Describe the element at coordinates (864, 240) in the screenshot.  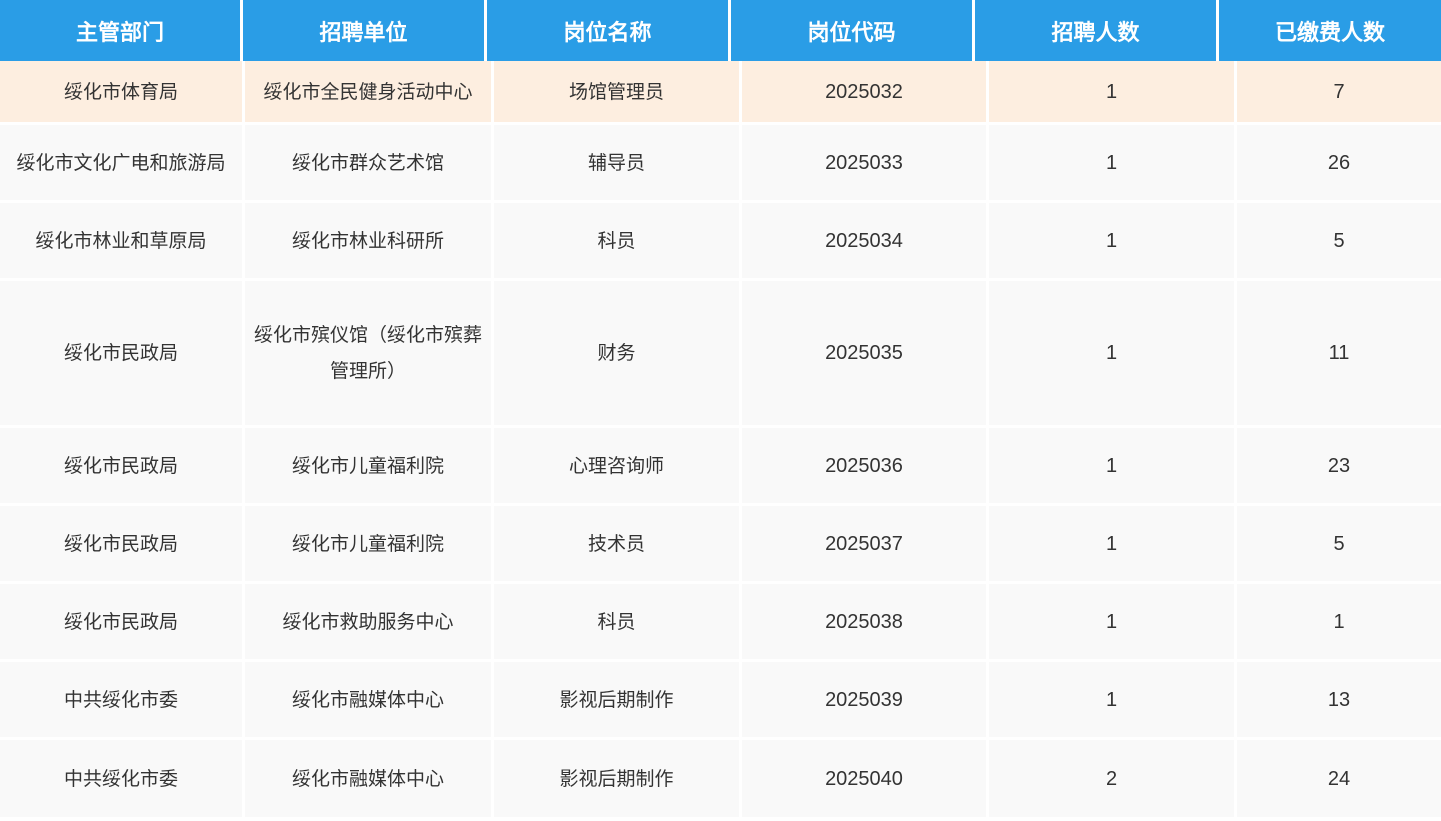
I see `cell-code: 2025034` at that location.